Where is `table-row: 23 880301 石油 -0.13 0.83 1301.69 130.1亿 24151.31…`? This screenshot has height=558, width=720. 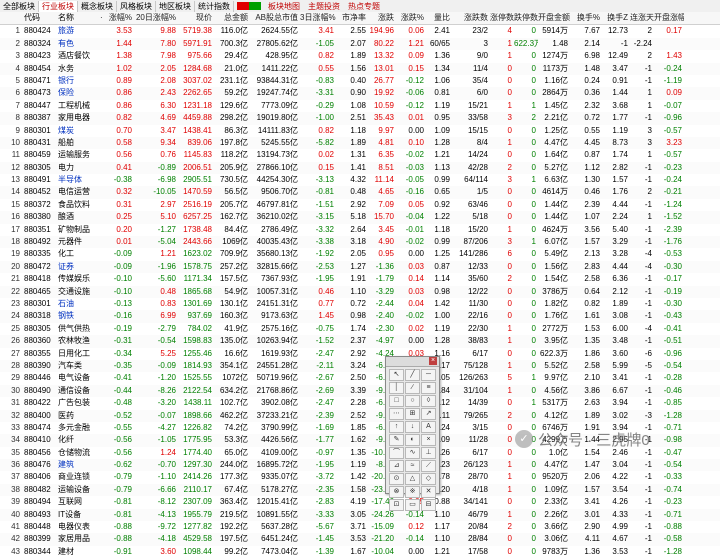
table-row: 23 880301 石油 -0.13 0.83 1301.69 130.1亿 24151.31… is located at coordinates (360, 304).